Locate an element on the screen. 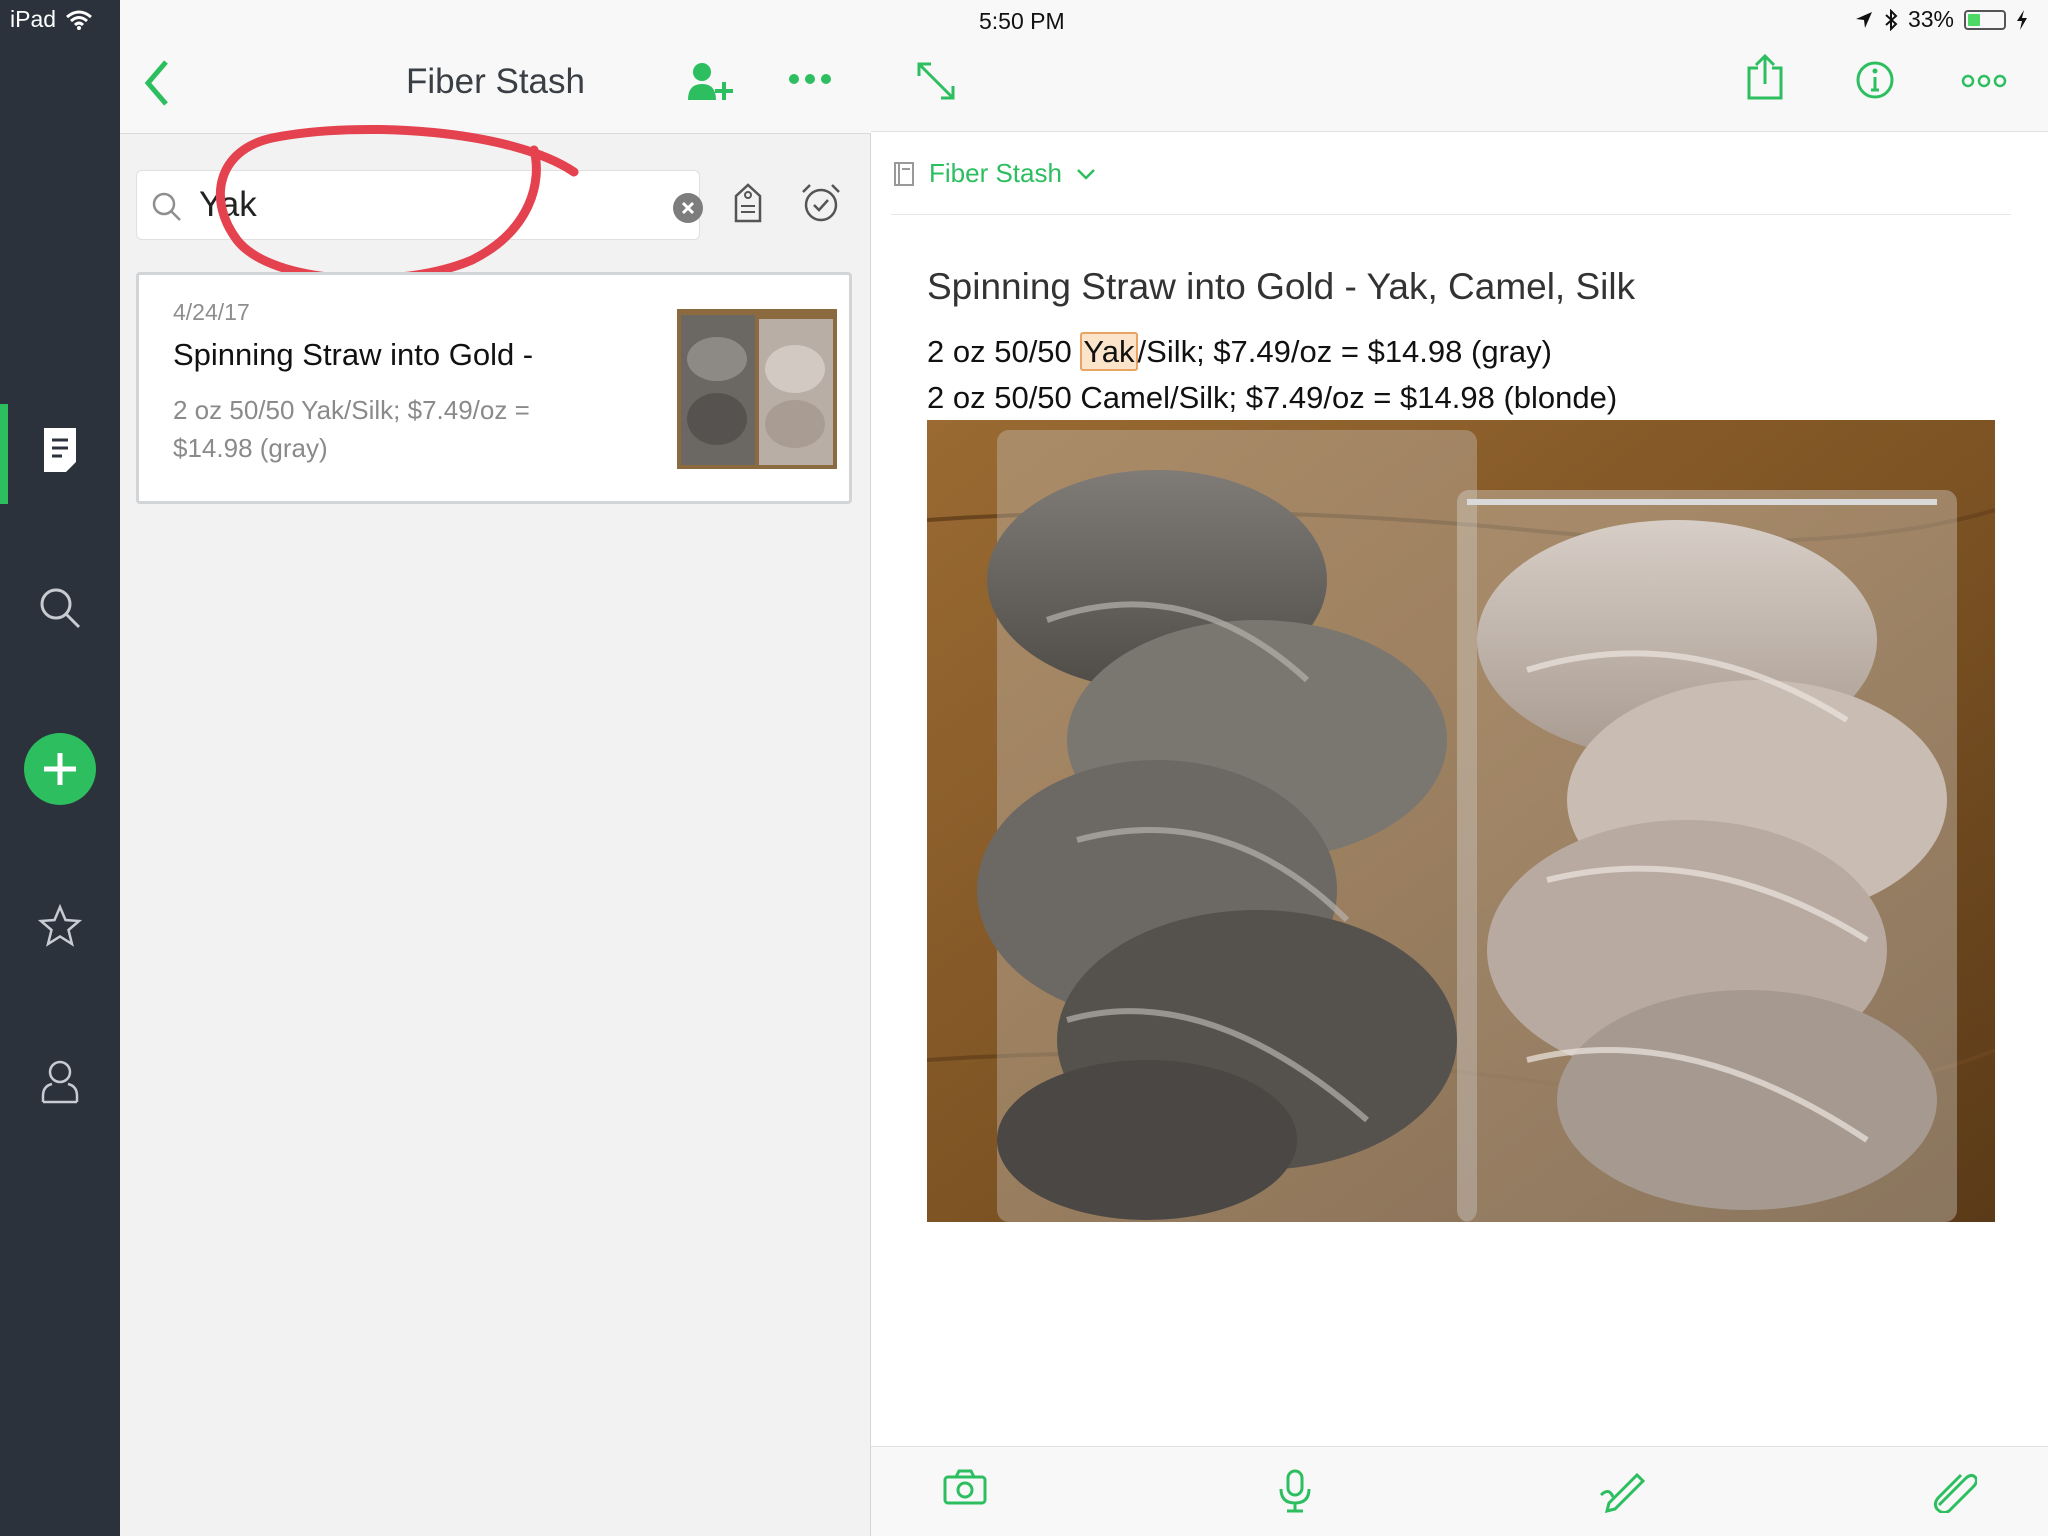 The height and width of the screenshot is (1536, 2048). device-label: iPad is located at coordinates (33, 19).